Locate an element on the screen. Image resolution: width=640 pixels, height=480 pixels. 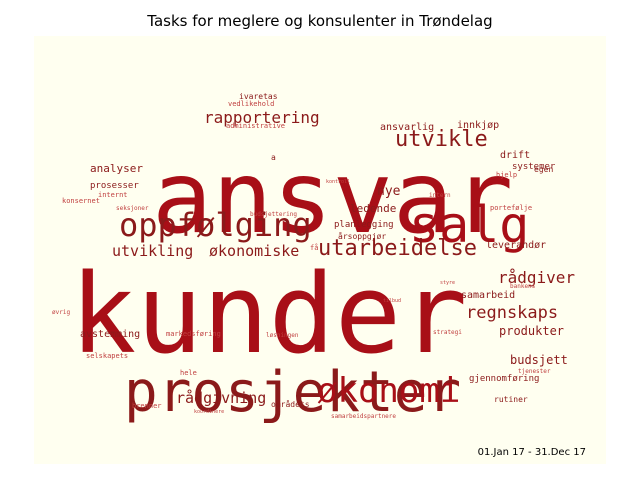
cloud-word-49: seksjoner is located at coordinates (132, 208).